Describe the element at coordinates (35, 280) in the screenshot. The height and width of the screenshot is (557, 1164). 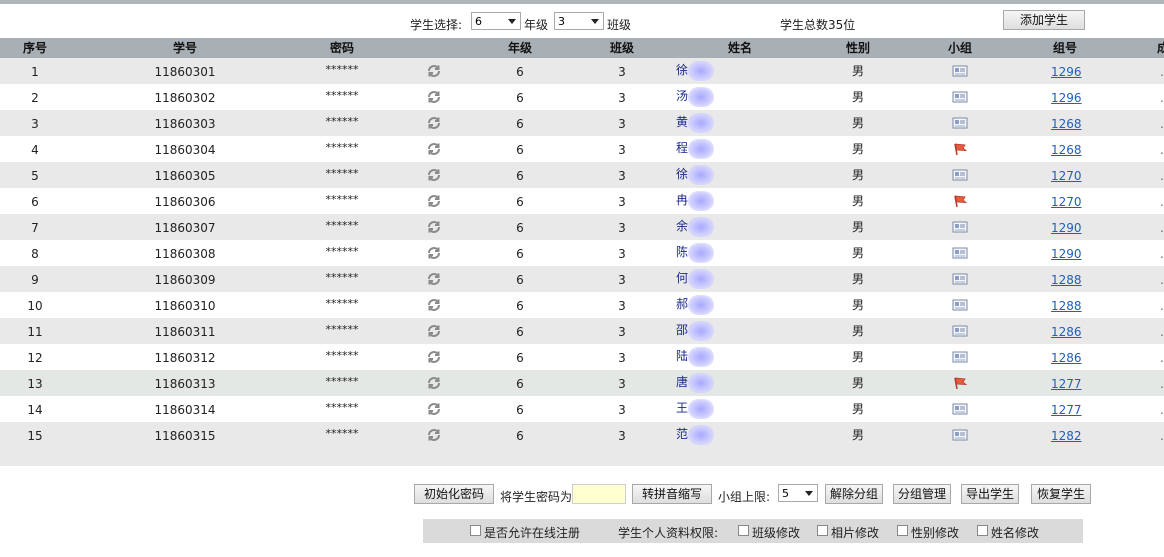
I see `cell-index: 9` at that location.